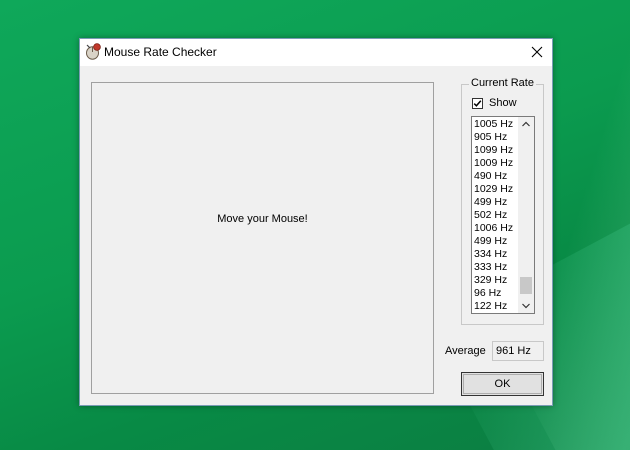  I want to click on rate-list-item: 1099 Hz, so click(496, 150).